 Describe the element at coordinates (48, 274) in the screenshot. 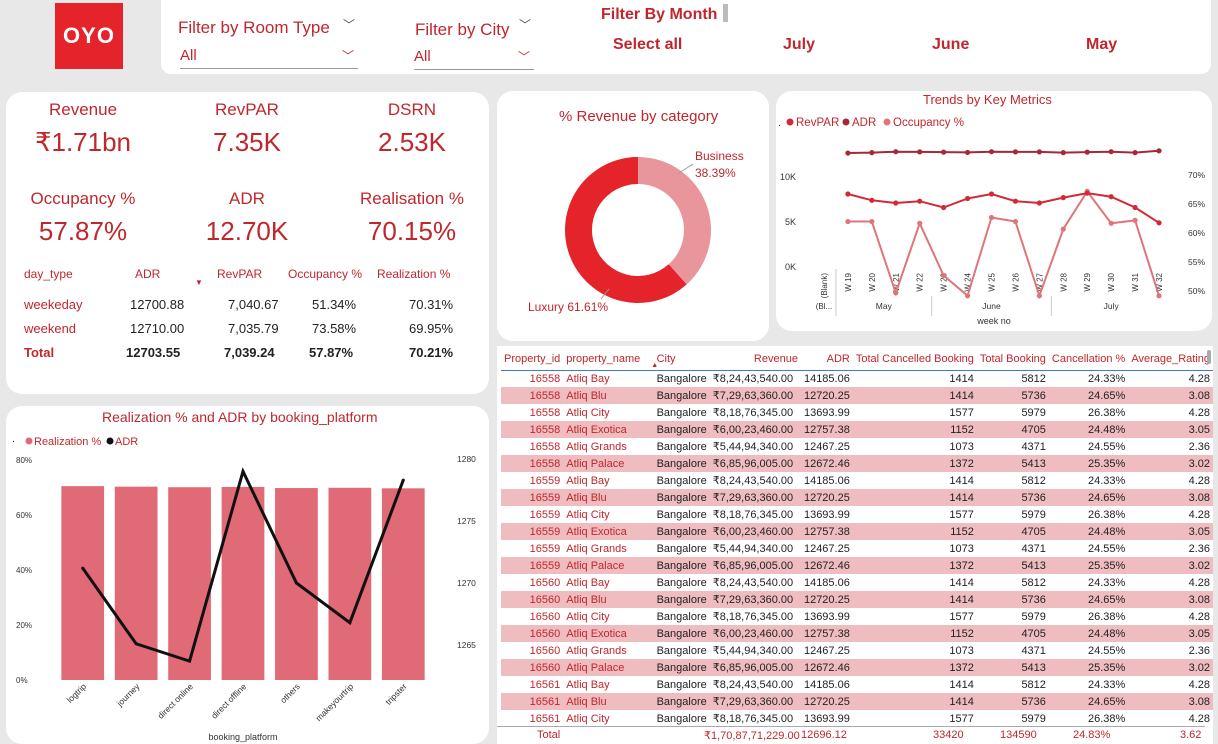

I see `day-type-header: day_type` at that location.